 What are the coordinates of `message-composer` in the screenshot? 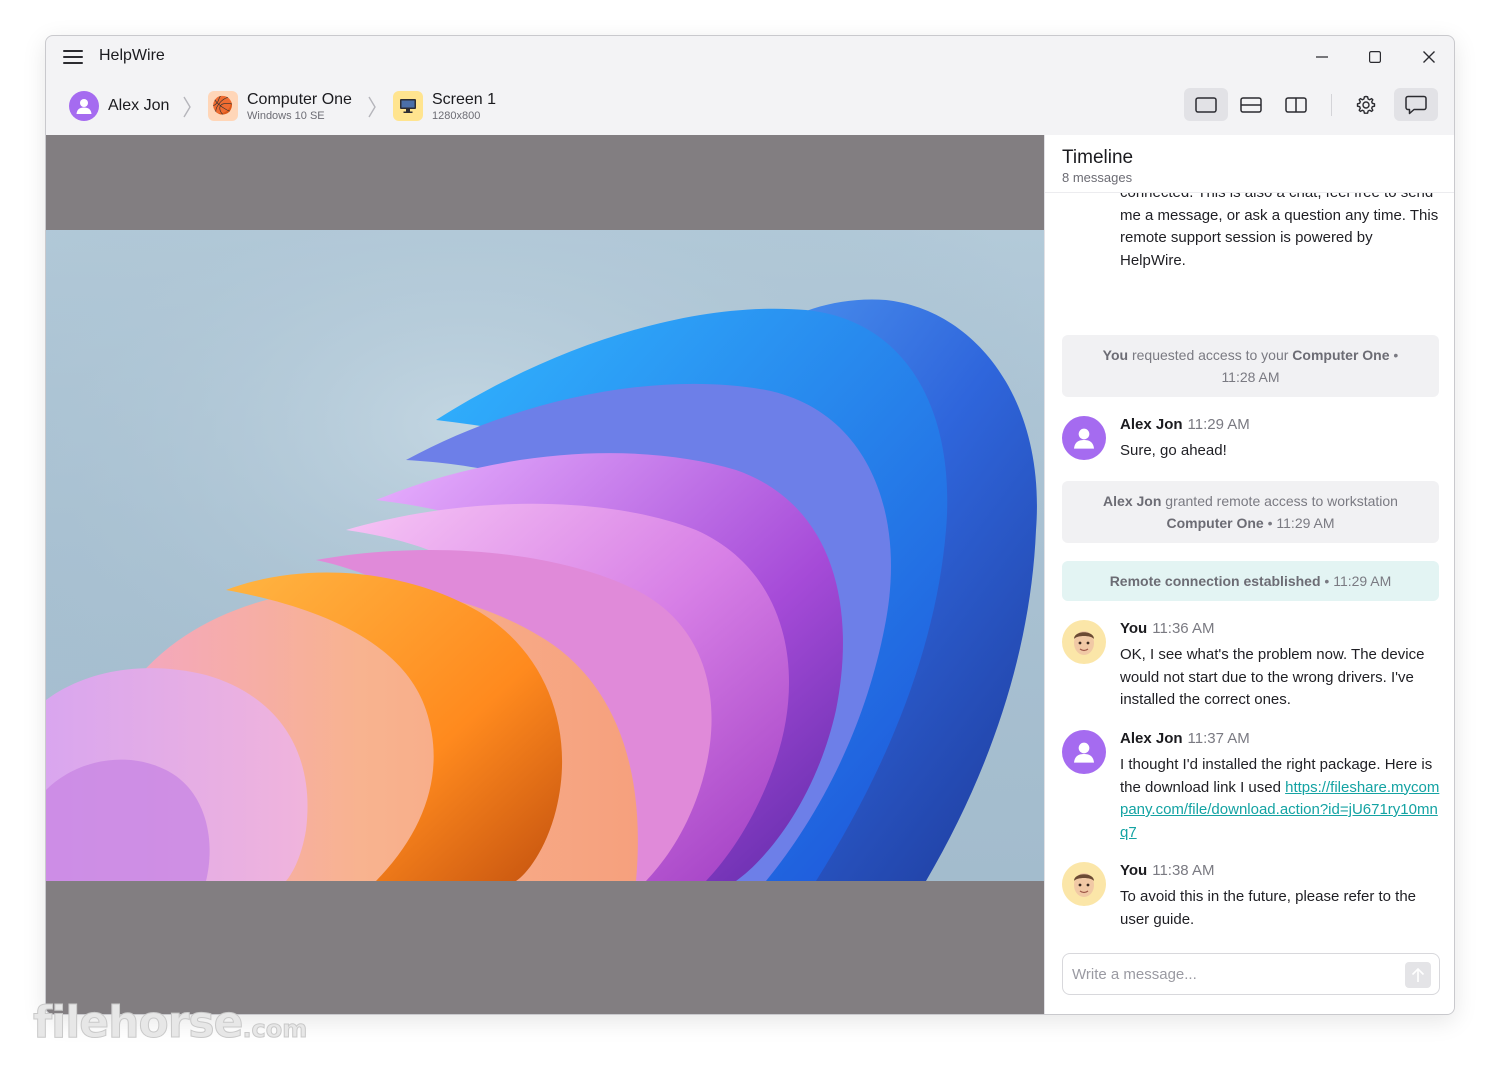 It's located at (1251, 974).